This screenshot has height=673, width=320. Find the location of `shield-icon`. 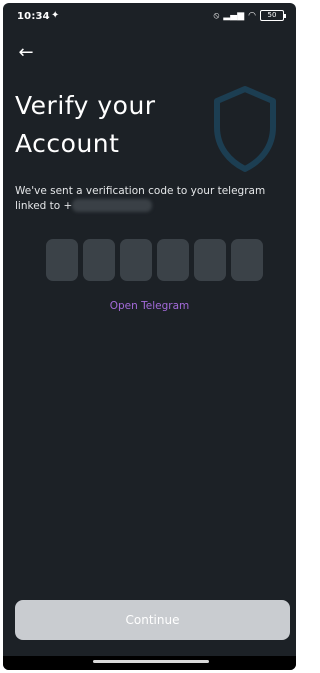

shield-icon is located at coordinates (245, 129).